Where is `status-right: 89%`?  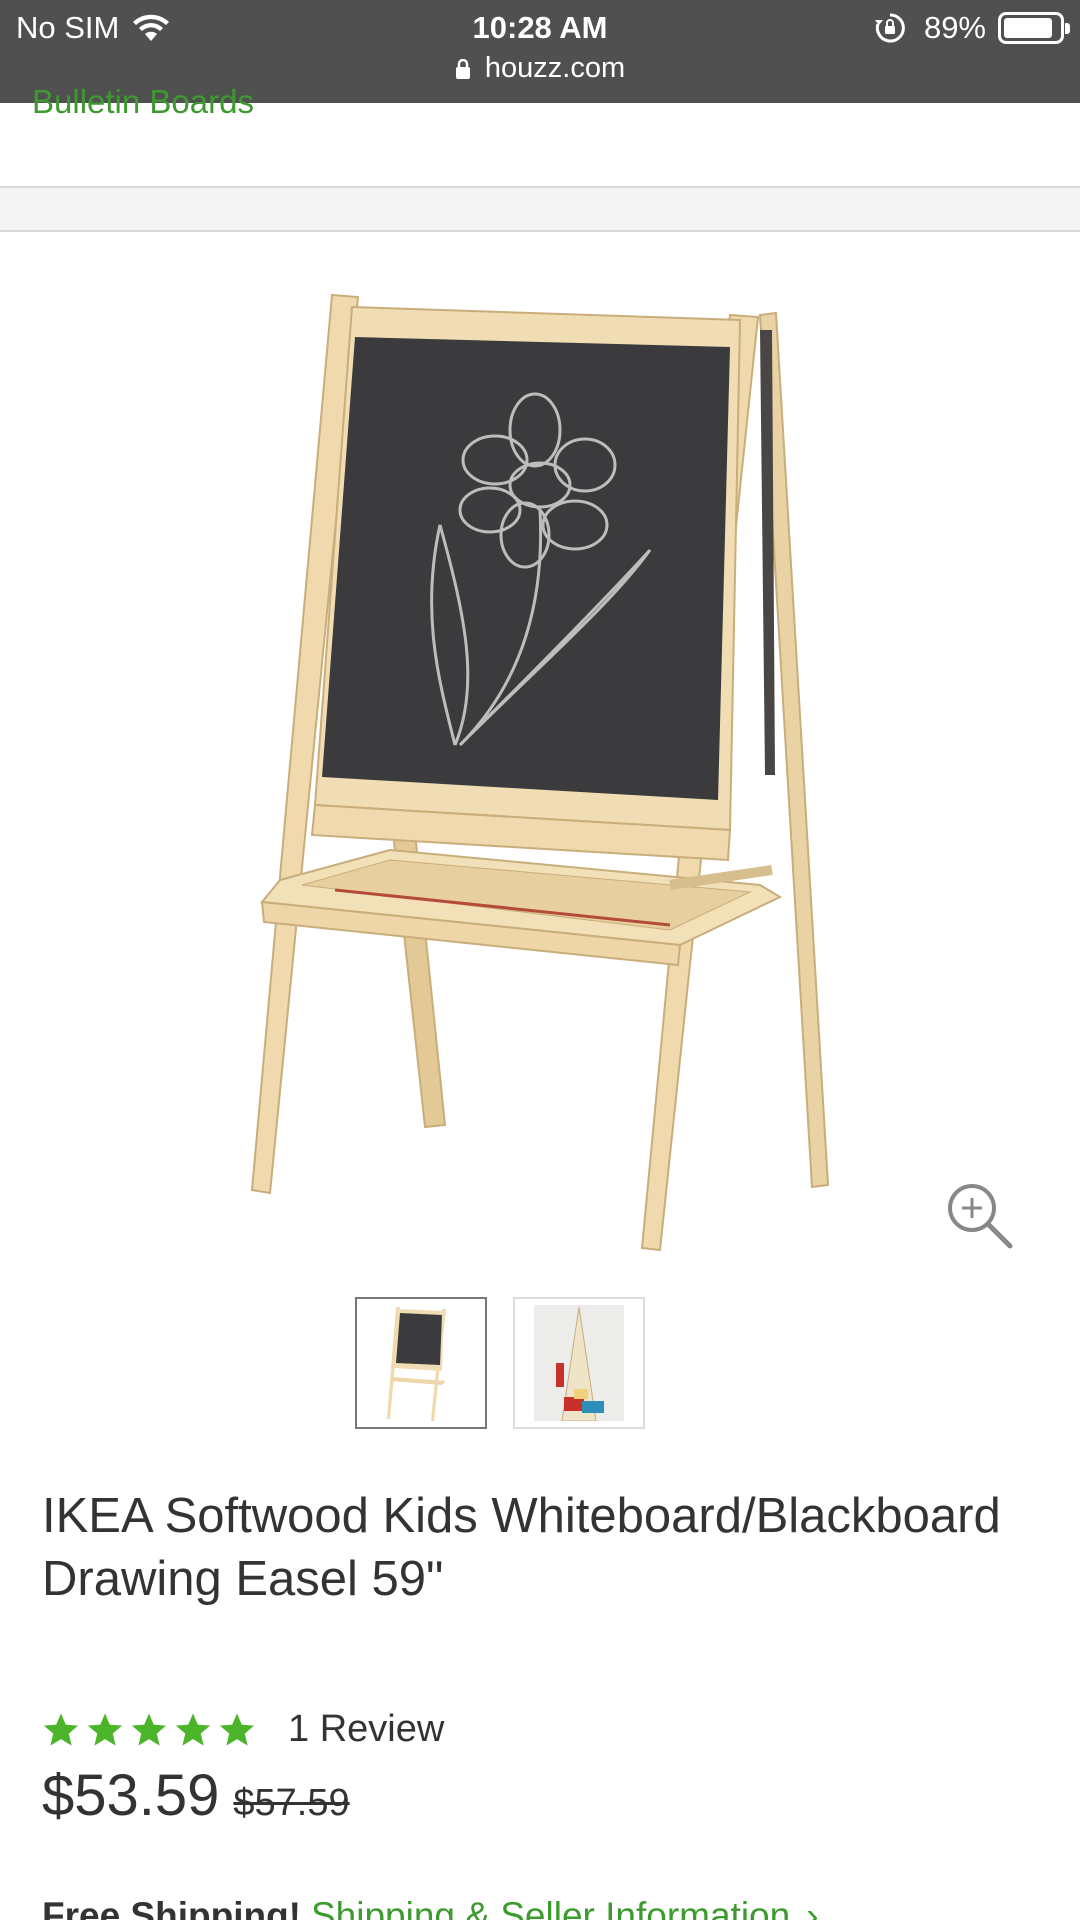
status-right: 89% is located at coordinates (972, 28).